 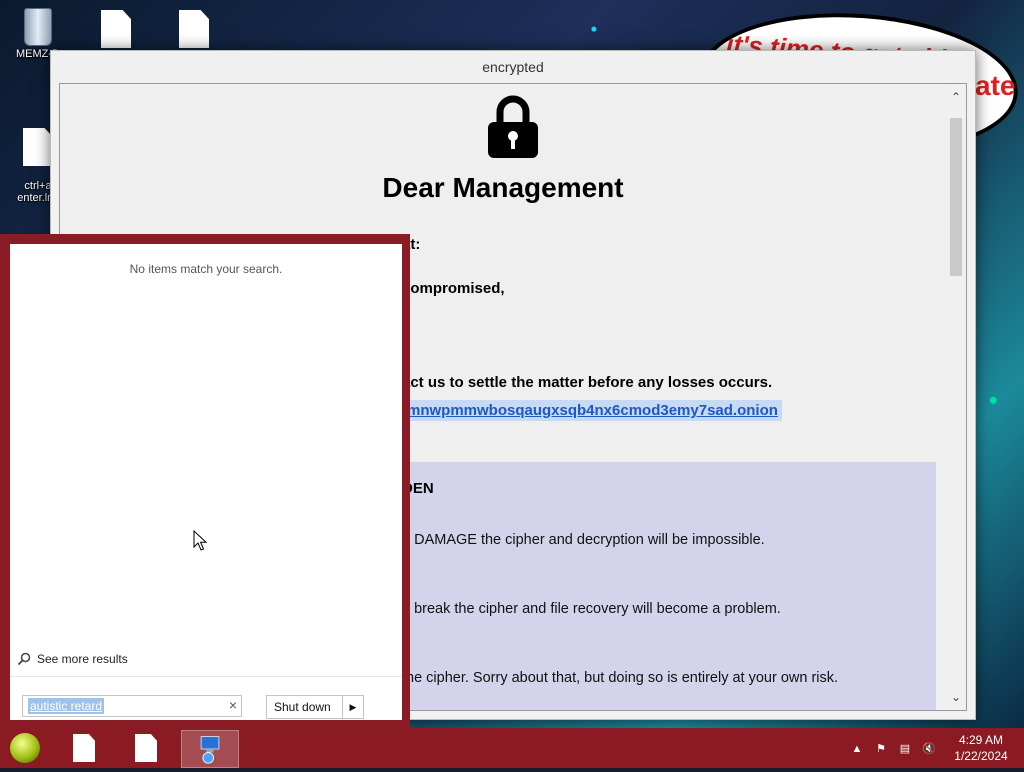 I want to click on computer-icon, so click(x=210, y=750).